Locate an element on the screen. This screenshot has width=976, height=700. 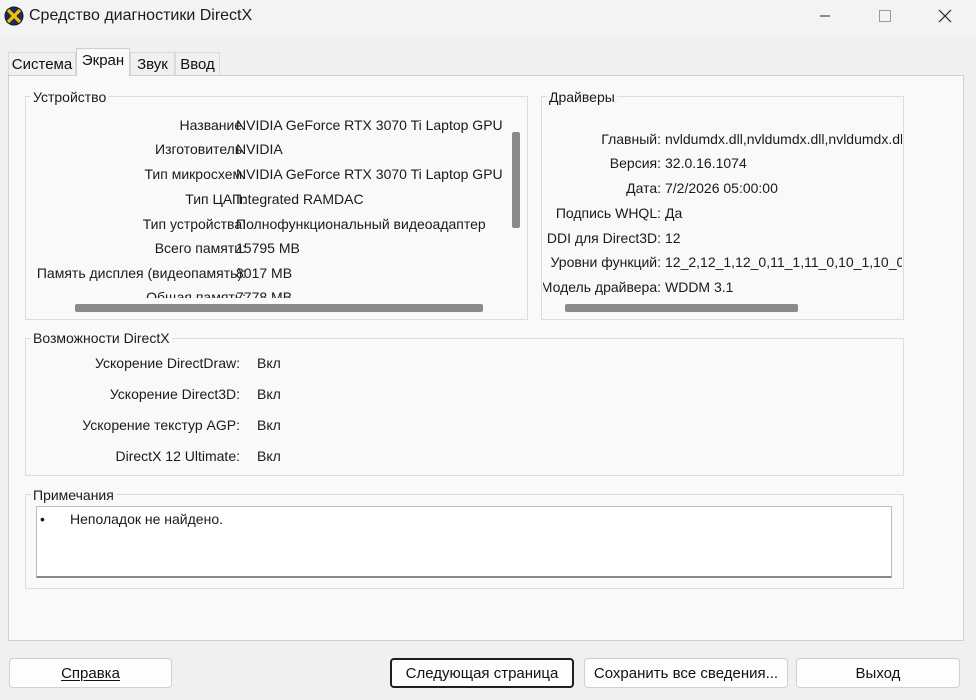
help-button-label: Справка is located at coordinates (90, 673).